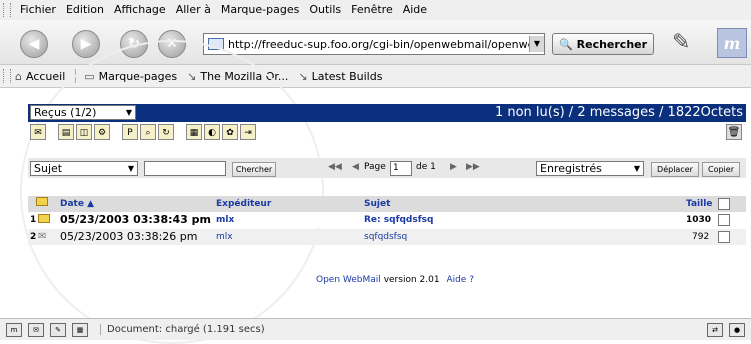 This screenshot has height=344, width=751. I want to click on forward-icon: ▶, so click(86, 44).